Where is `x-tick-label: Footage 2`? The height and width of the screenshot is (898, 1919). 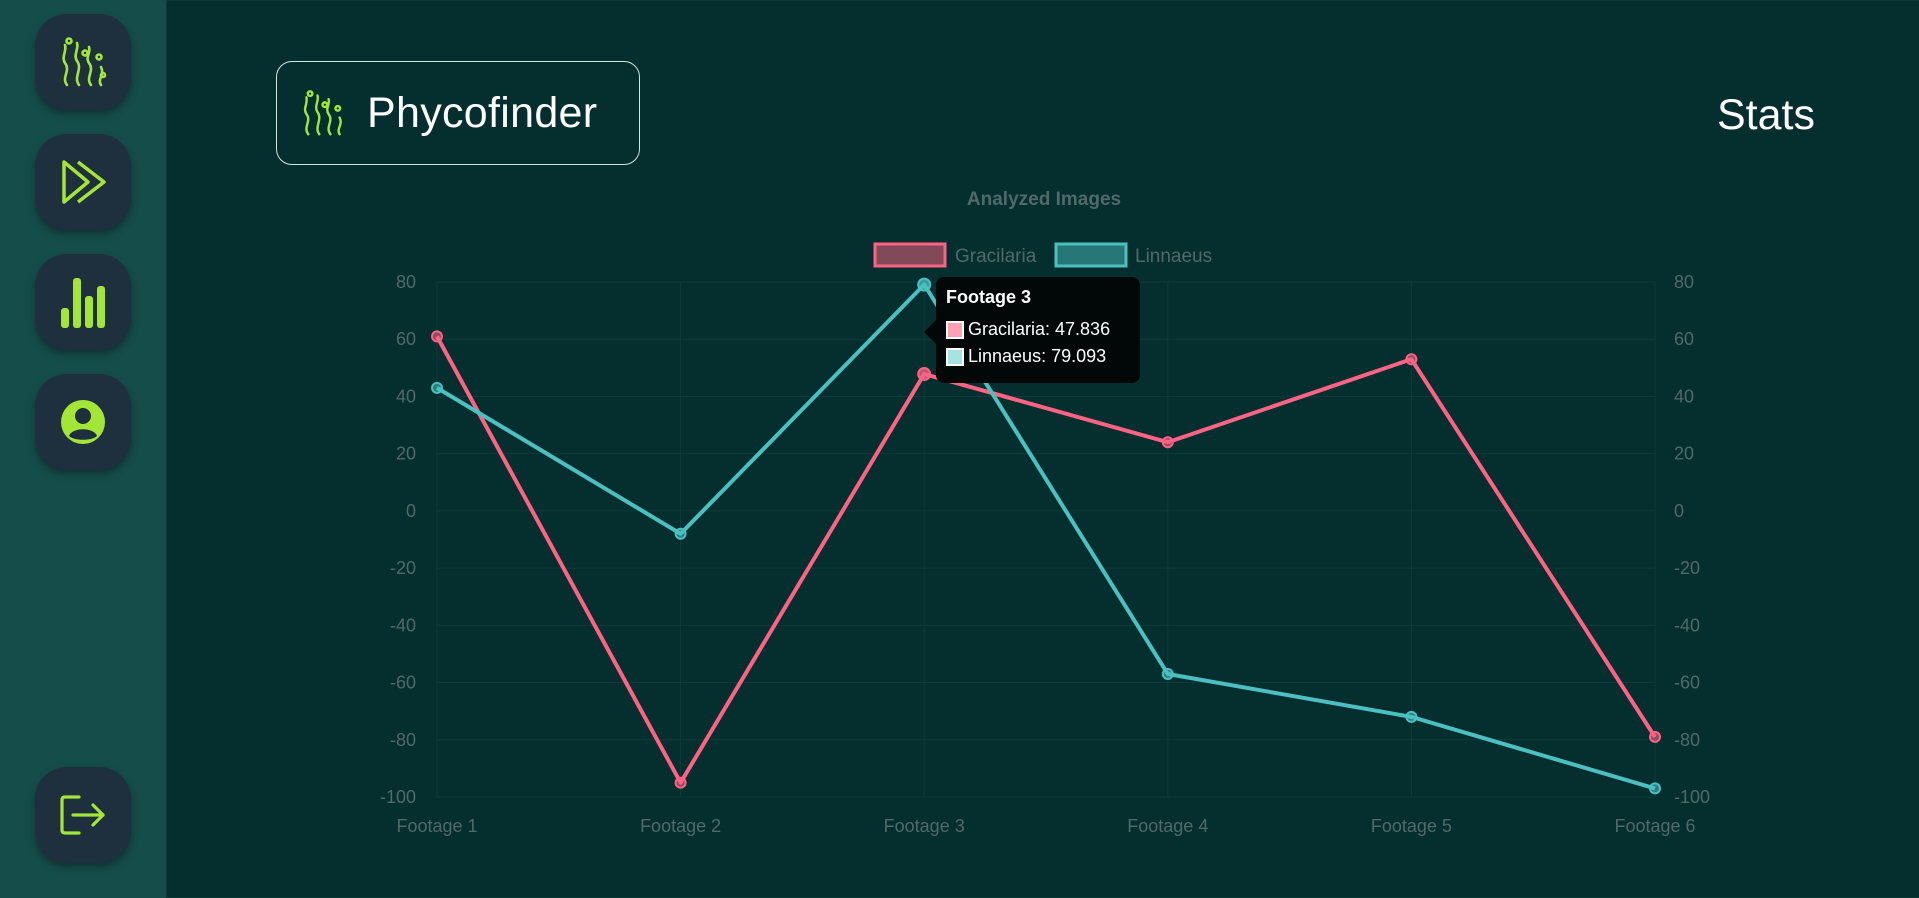 x-tick-label: Footage 2 is located at coordinates (680, 826).